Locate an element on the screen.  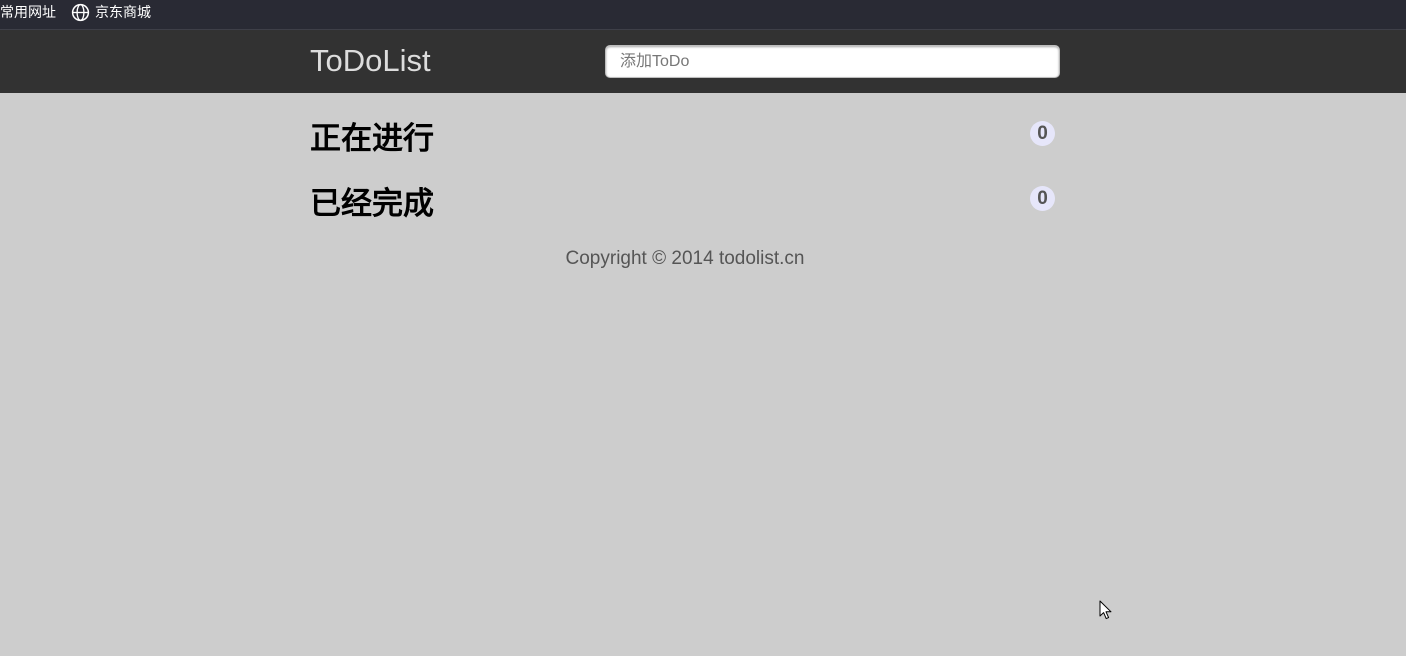
section-title-in-progress: 正在进行 is located at coordinates (372, 138).